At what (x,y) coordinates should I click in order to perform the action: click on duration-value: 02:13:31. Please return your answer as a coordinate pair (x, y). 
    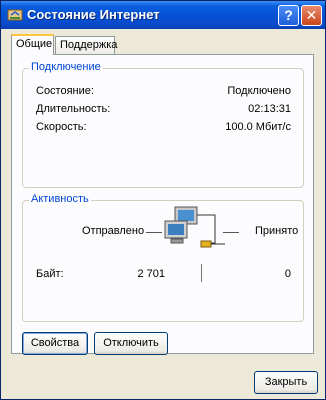
    Looking at the image, I should click on (269, 109).